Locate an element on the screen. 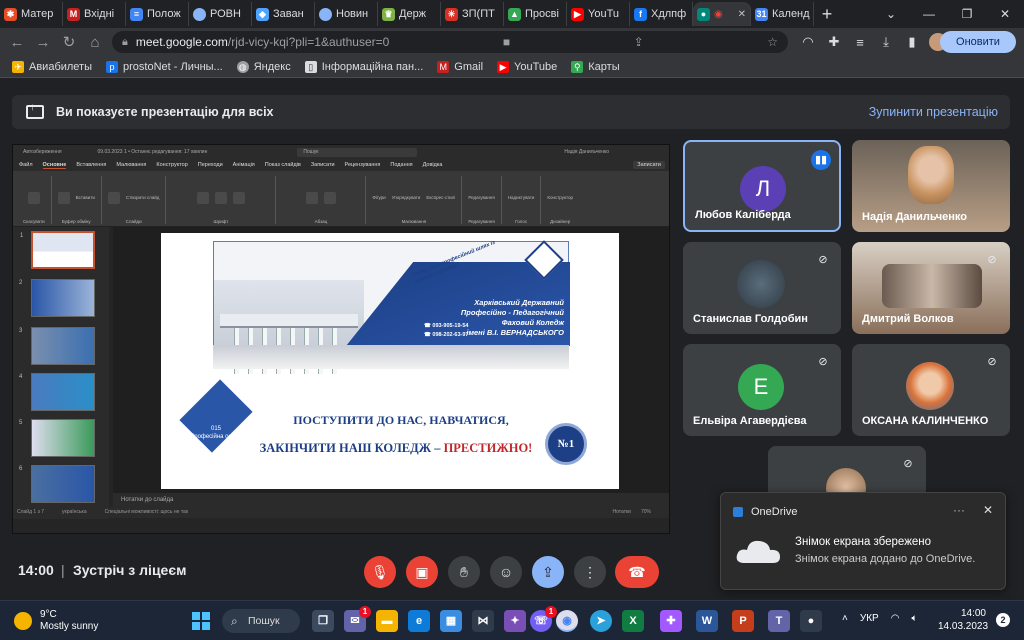 The image size is (1024, 640). browser-tab: 31 Календ is located at coordinates (782, 14).